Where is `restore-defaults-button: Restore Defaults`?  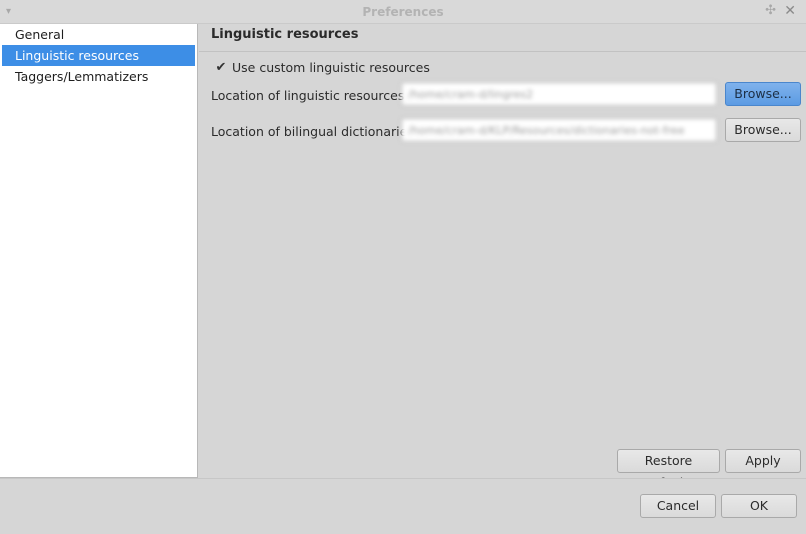 restore-defaults-button: Restore Defaults is located at coordinates (668, 469).